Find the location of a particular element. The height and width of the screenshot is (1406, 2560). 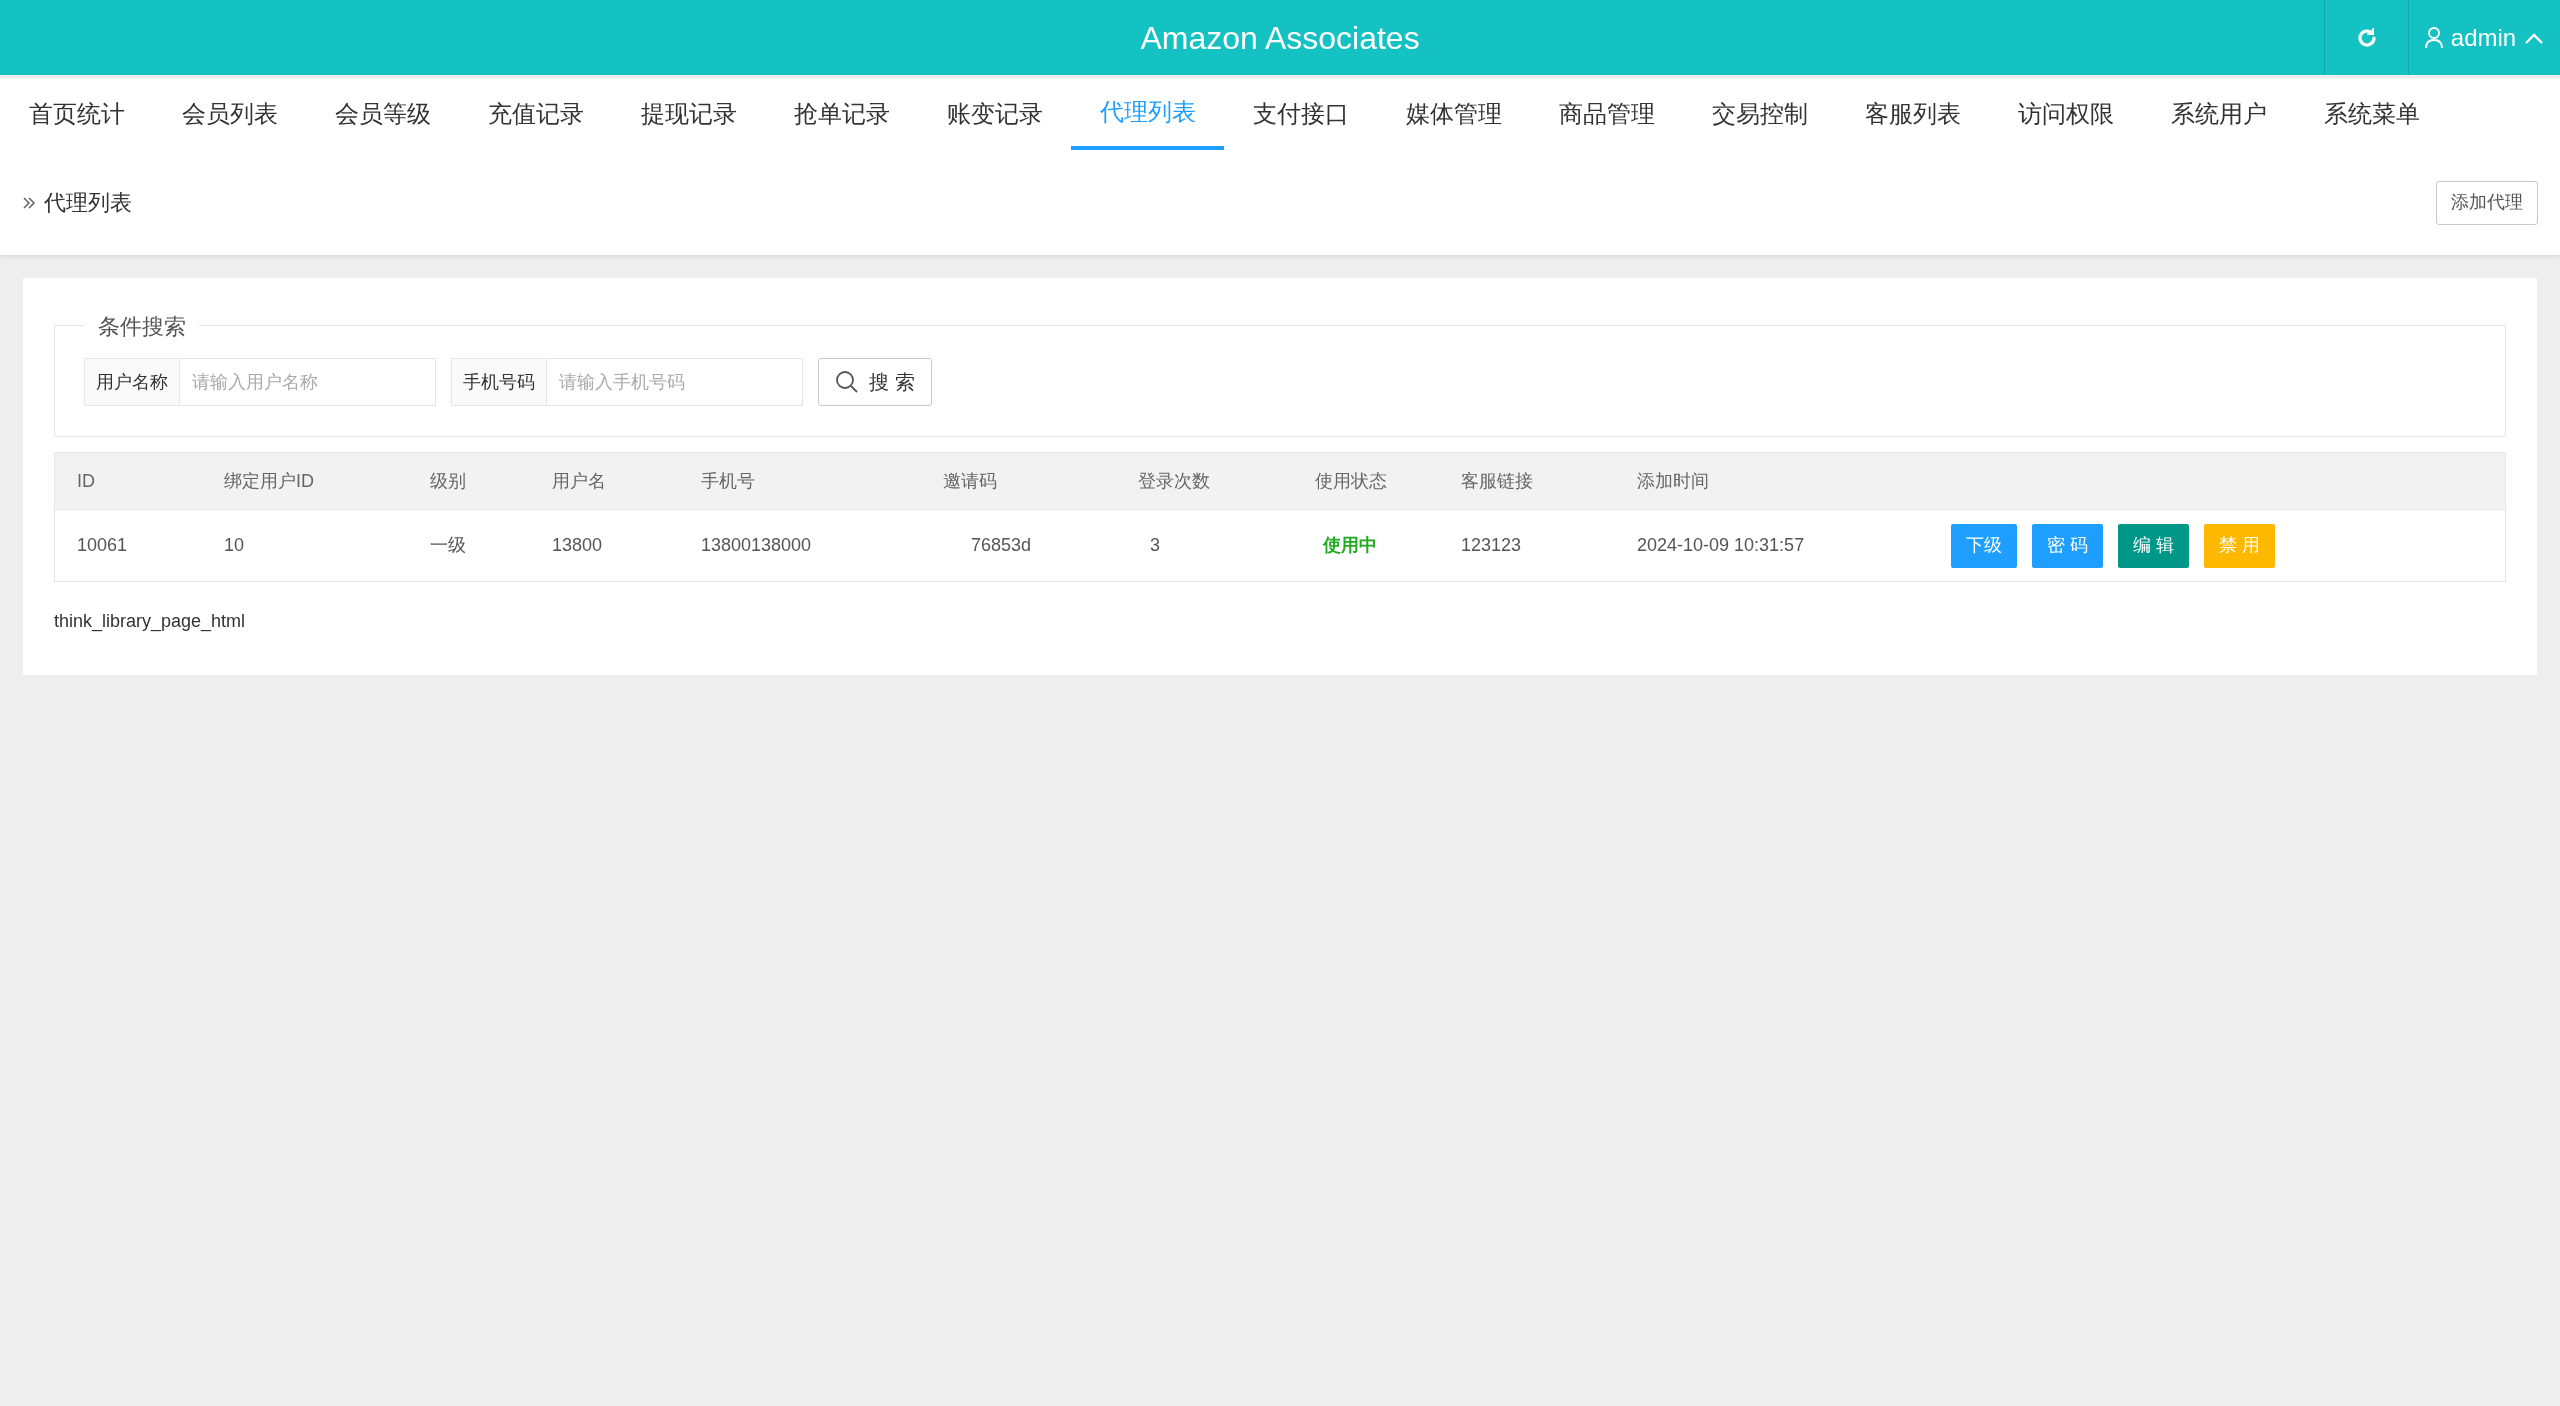

search-icon is located at coordinates (847, 382).